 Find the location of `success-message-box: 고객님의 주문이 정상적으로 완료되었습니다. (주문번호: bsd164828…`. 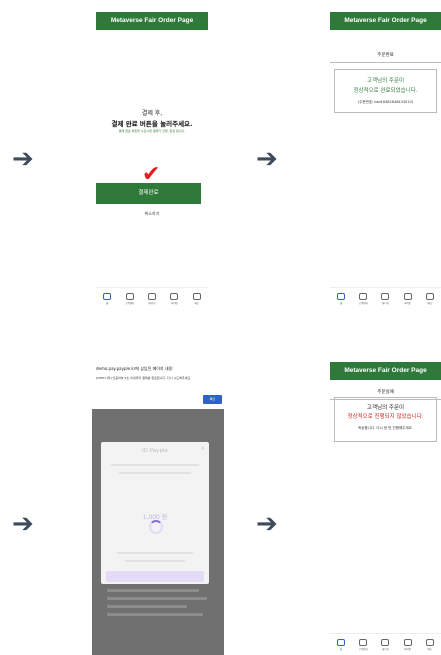

success-message-box: 고객님의 주문이 정상적으로 완료되었습니다. (주문번호: bsd164828… is located at coordinates (385, 91).